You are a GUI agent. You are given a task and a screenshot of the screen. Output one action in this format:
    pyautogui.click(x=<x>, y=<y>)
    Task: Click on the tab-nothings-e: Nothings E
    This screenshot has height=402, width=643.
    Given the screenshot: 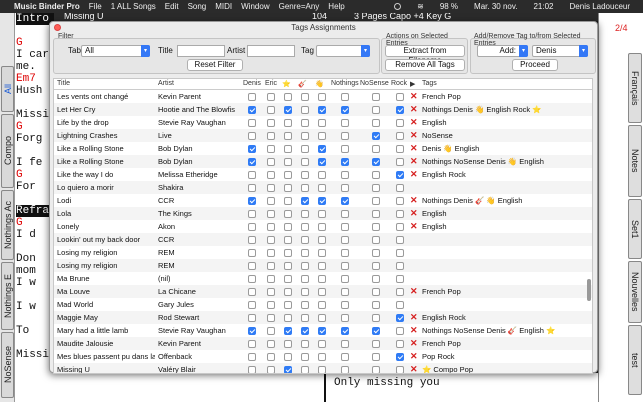 What is the action you would take?
    pyautogui.click(x=7, y=296)
    